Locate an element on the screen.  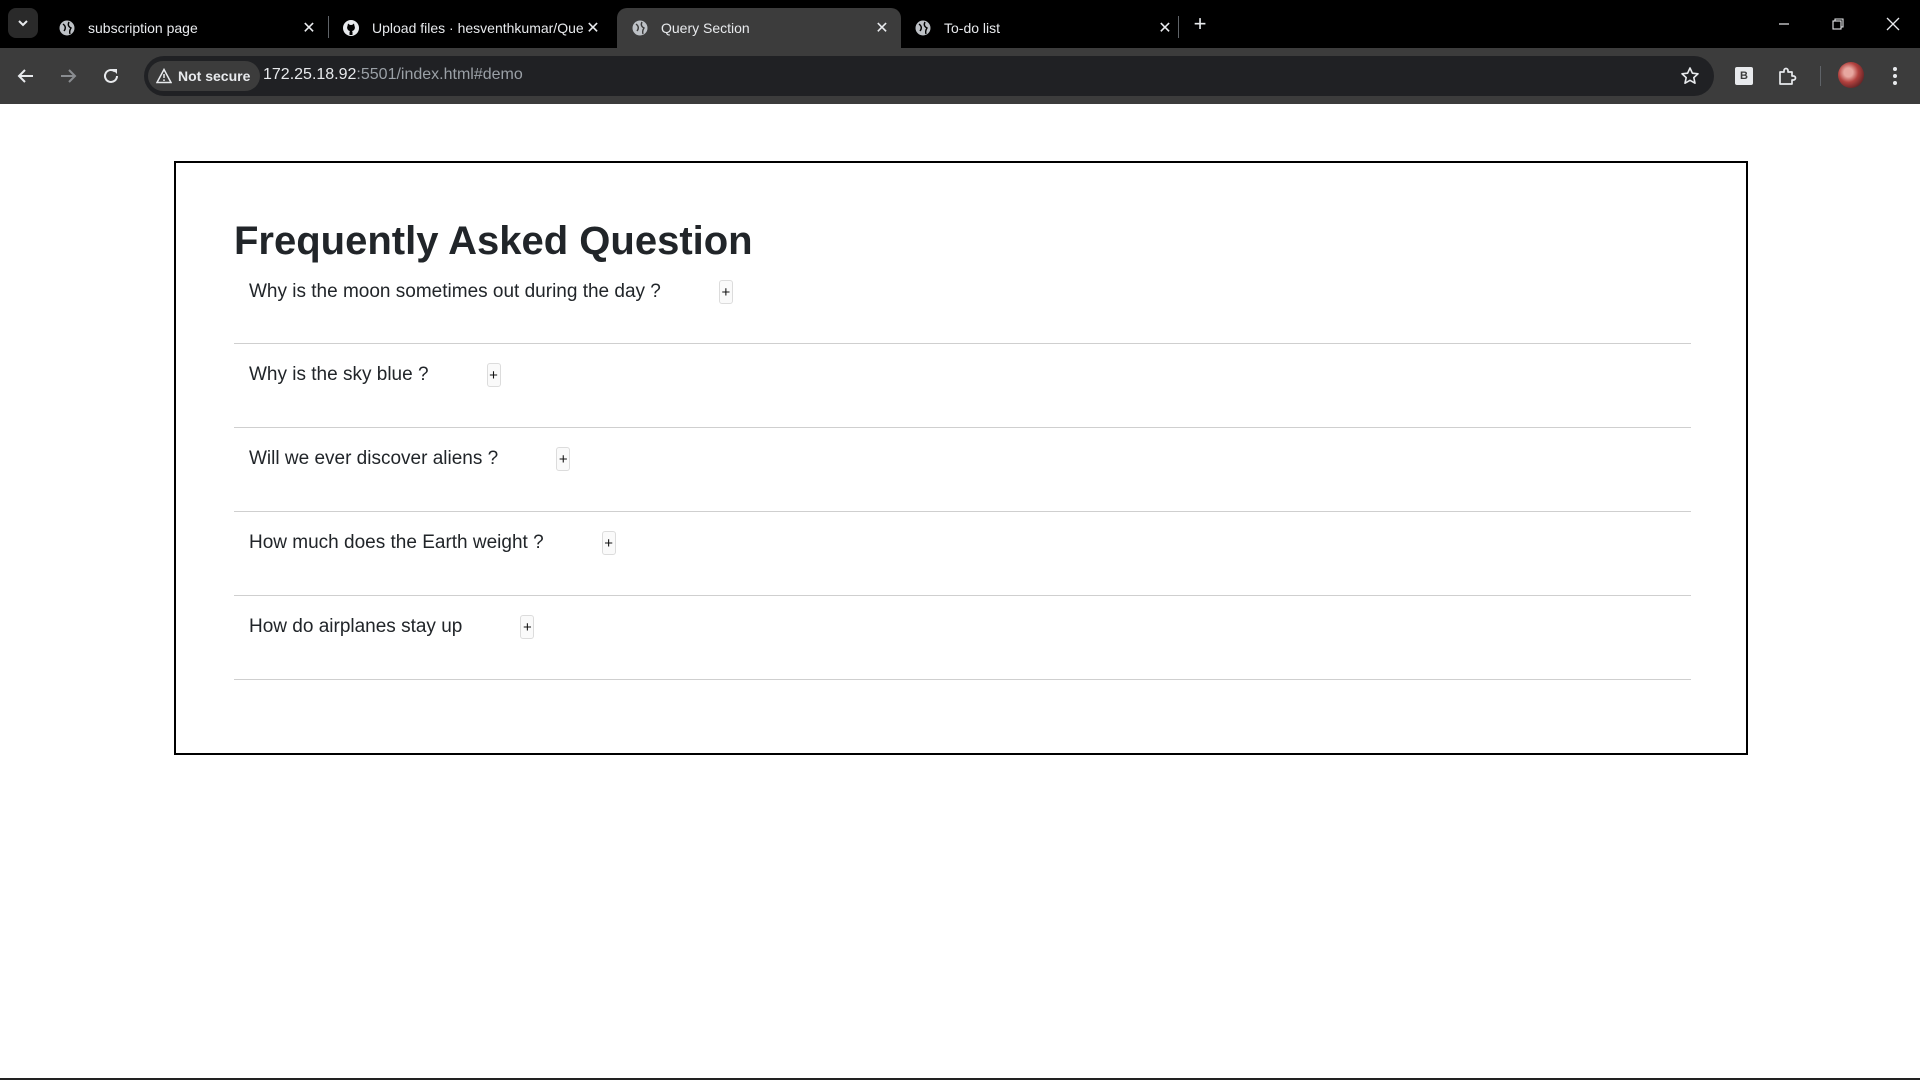
faq-question: How much does the Earth weight ? is located at coordinates (396, 542).